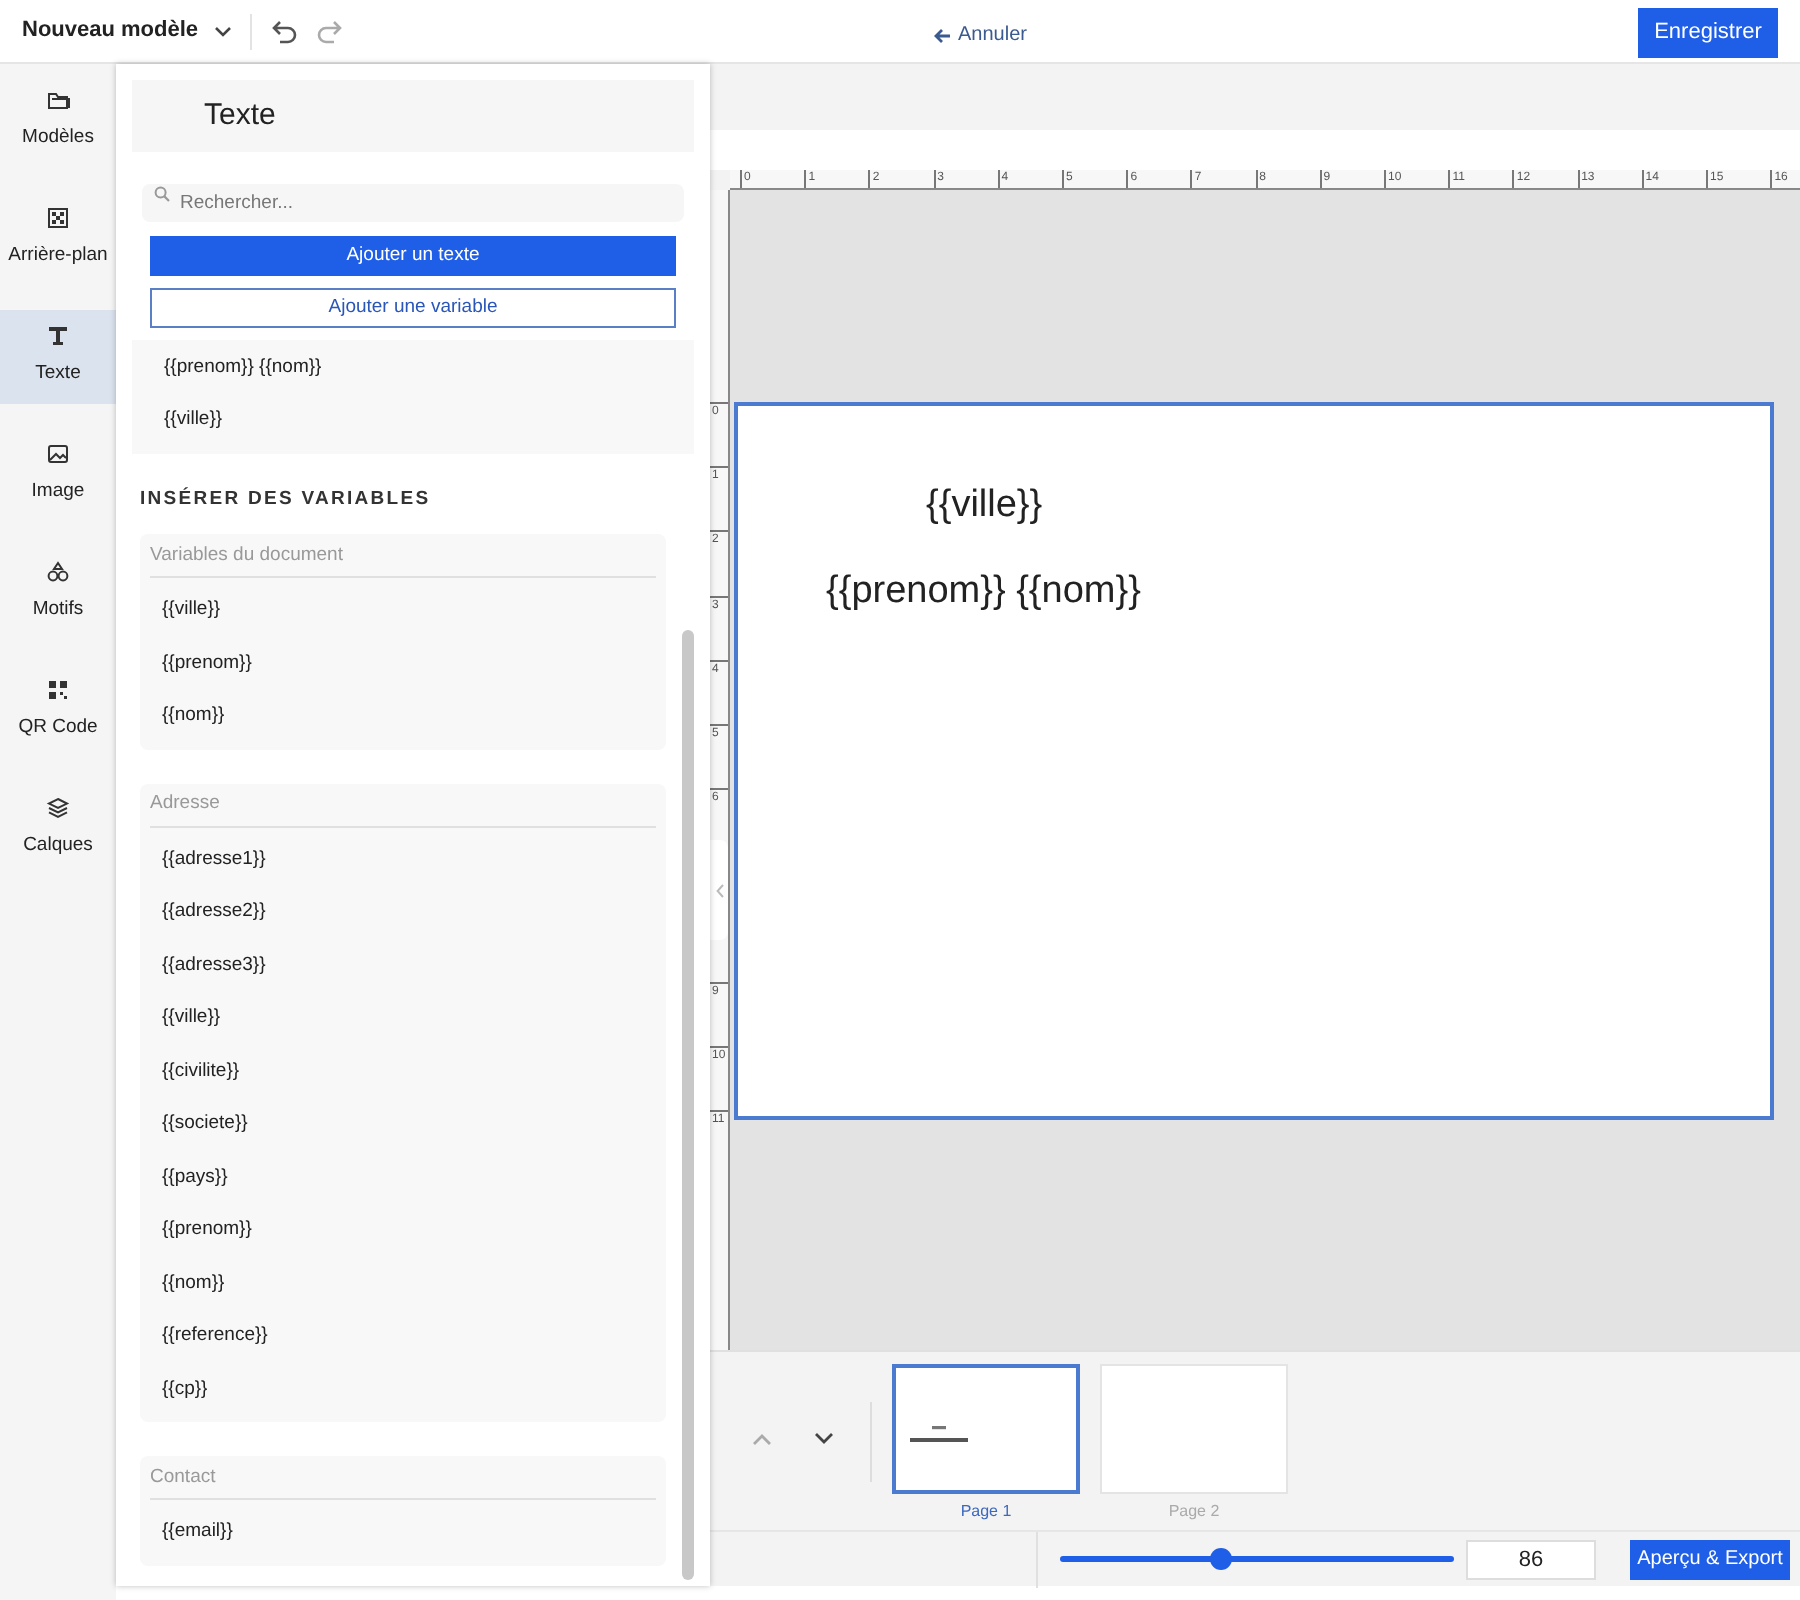 Image resolution: width=1800 pixels, height=1600 pixels. Describe the element at coordinates (980, 35) in the screenshot. I see `cancel-link: Annuler` at that location.